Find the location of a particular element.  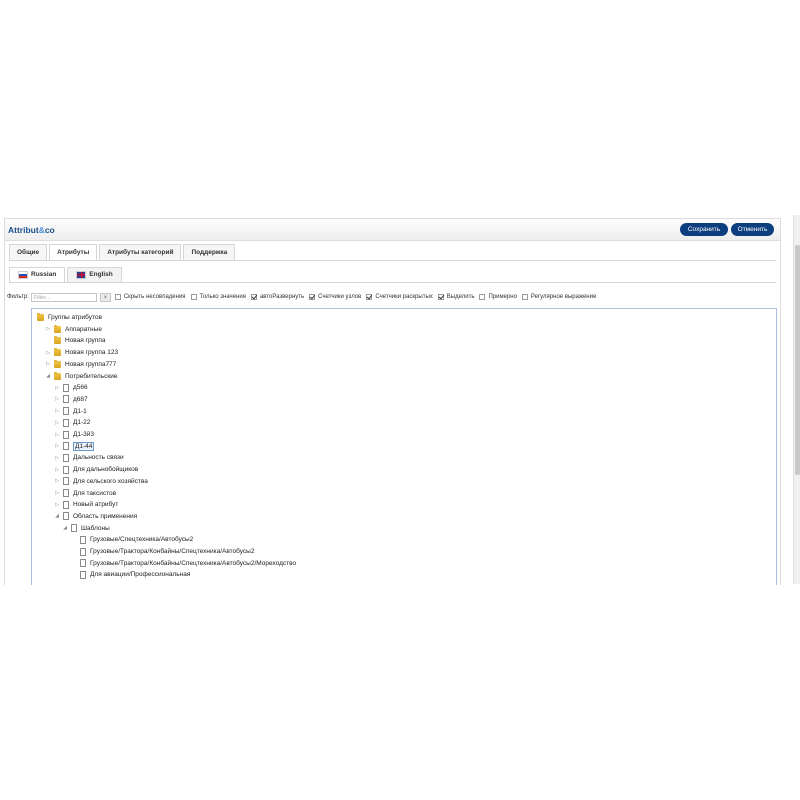

checkbox-label: Только значения is located at coordinates (222, 297).